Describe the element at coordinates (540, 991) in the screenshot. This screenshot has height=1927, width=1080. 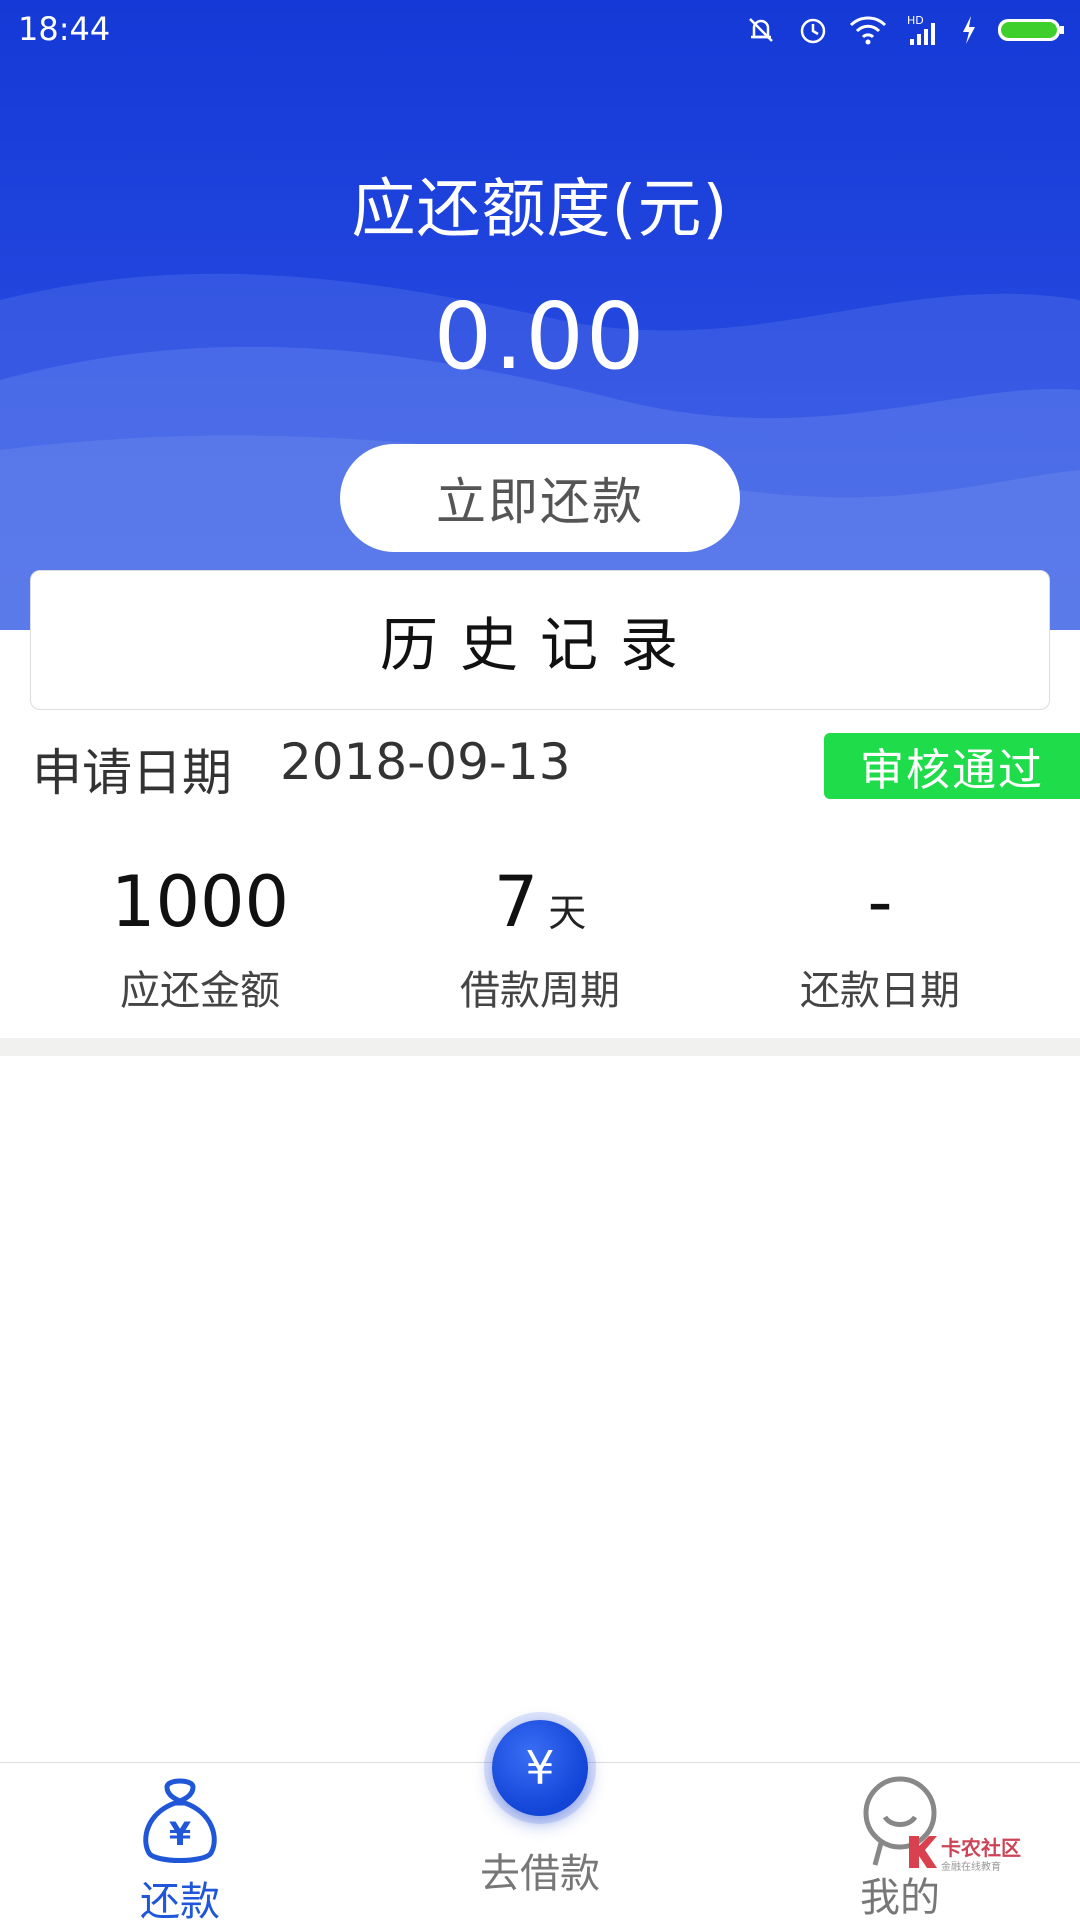
I see `stat-label: 借款周期` at that location.